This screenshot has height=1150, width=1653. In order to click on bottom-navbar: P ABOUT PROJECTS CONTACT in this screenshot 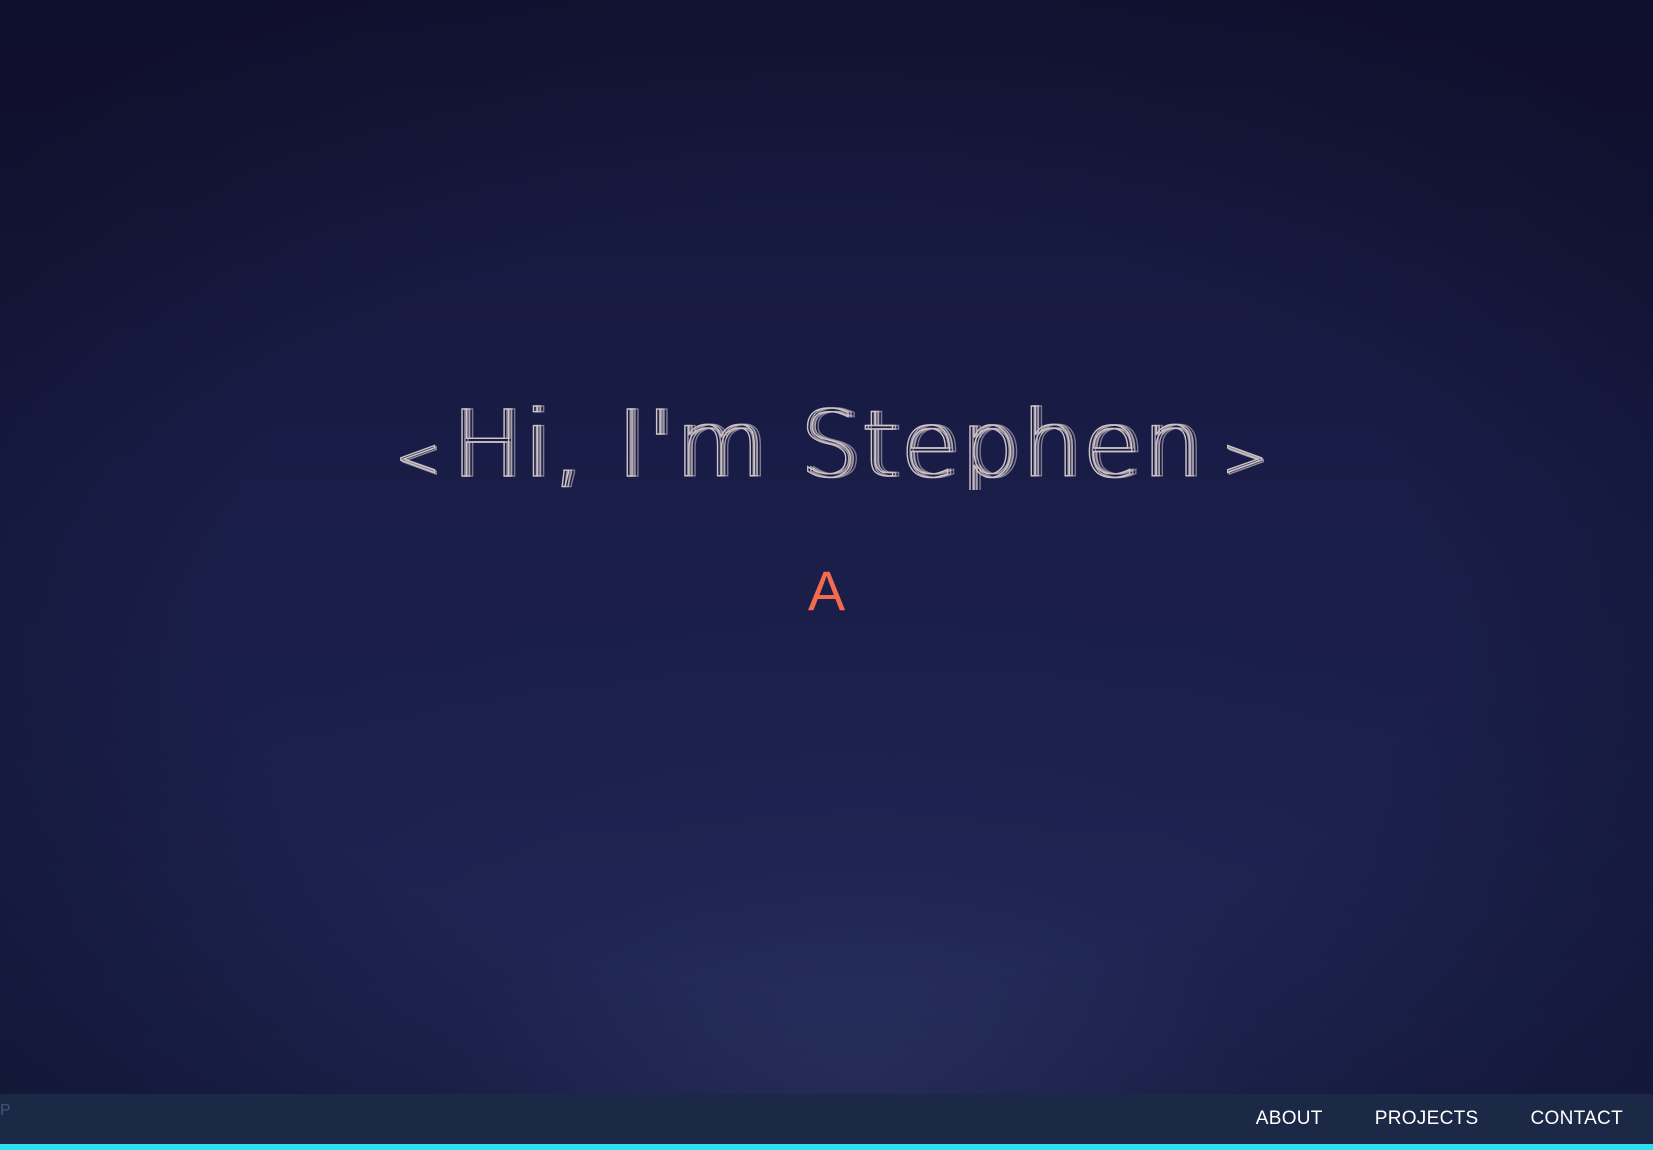, I will do `click(826, 1122)`.